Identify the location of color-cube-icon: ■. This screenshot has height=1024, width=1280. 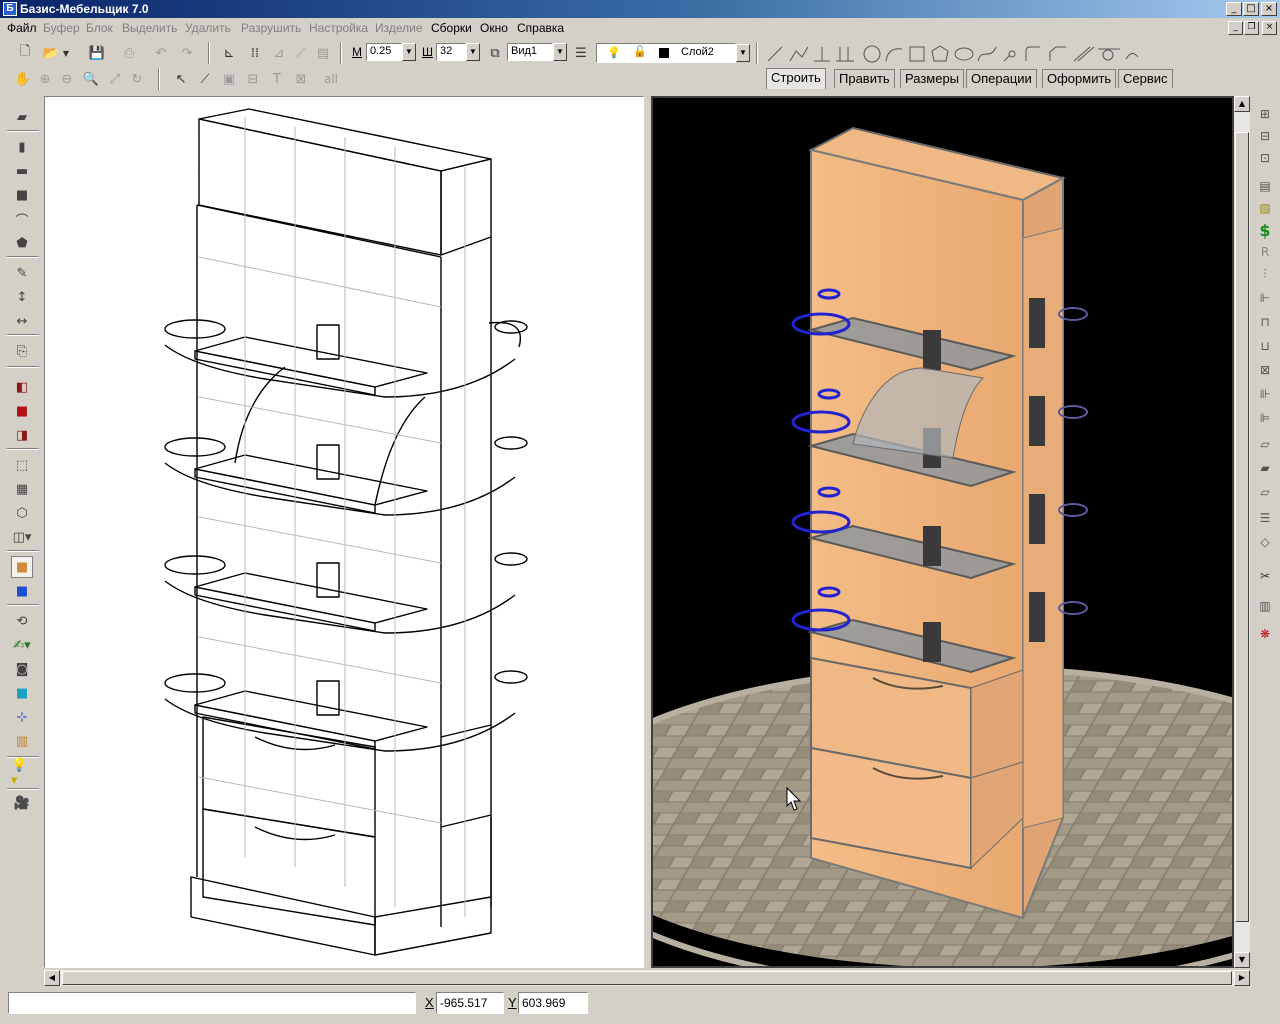
(22, 591).